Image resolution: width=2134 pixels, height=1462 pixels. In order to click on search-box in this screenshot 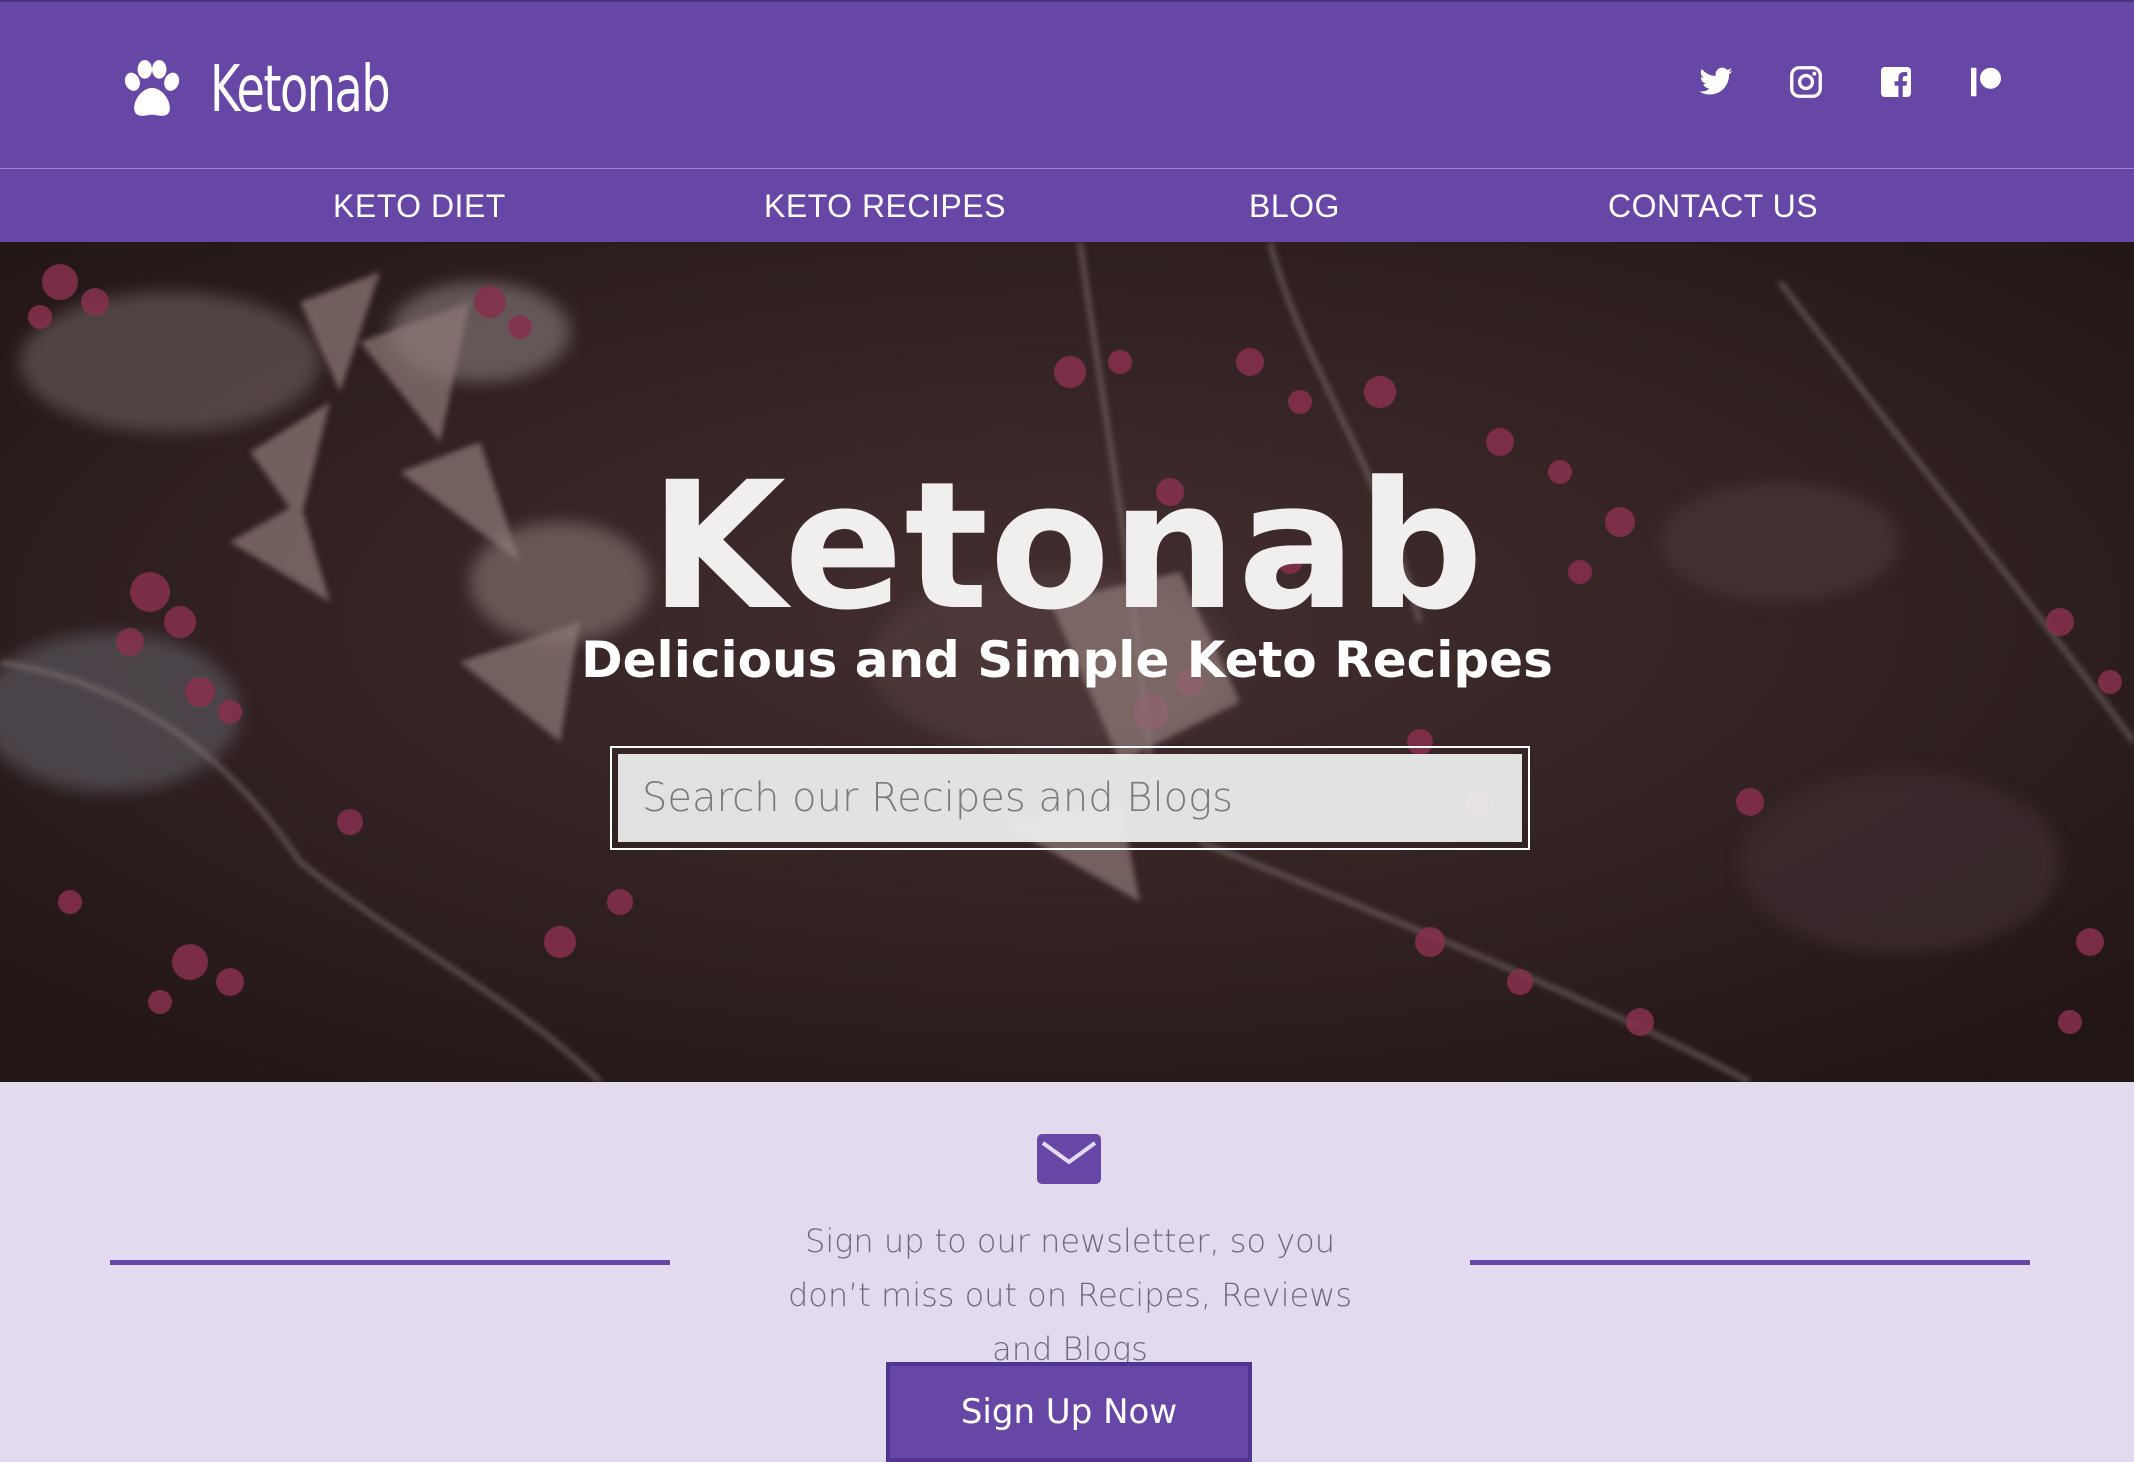, I will do `click(1070, 798)`.